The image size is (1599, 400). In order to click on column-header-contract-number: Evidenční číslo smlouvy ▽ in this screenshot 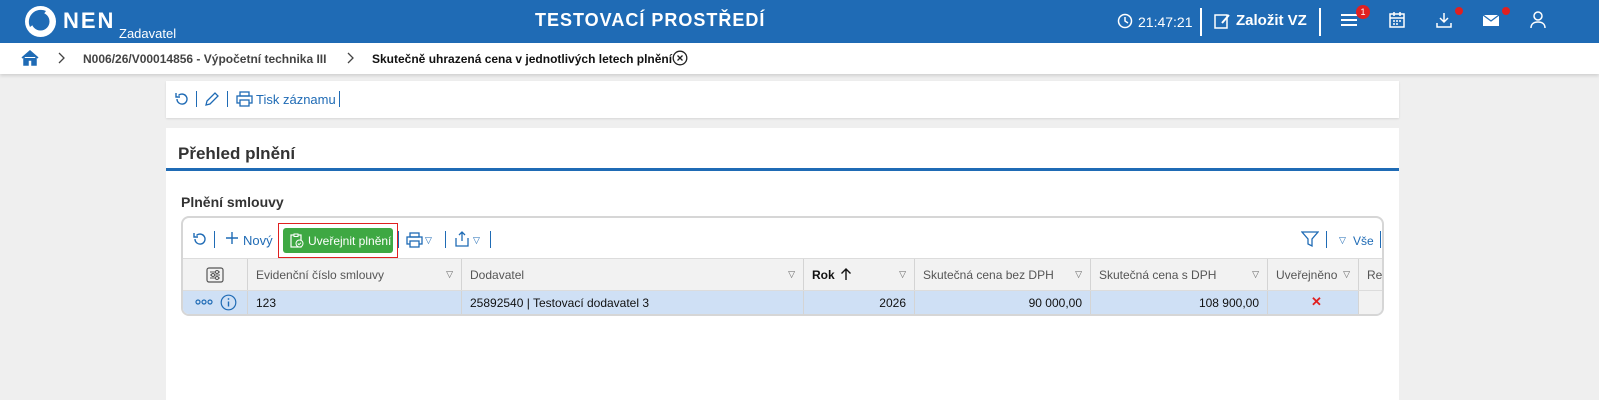, I will do `click(355, 274)`.